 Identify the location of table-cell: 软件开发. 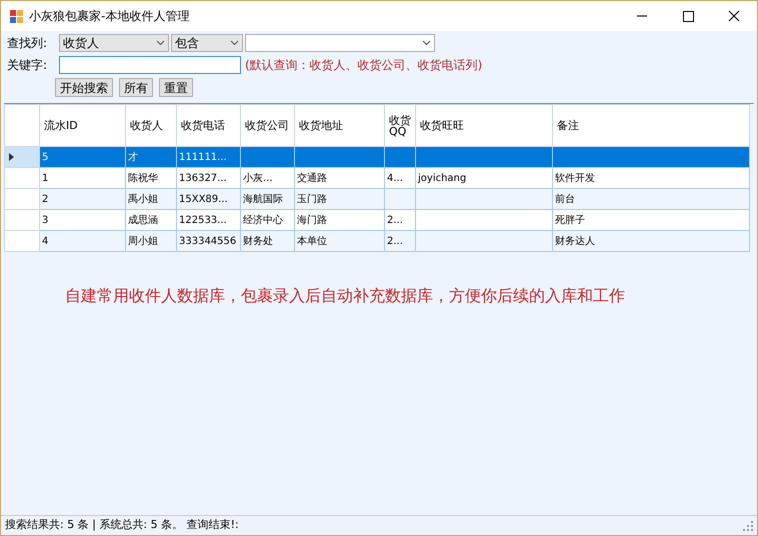
(651, 178).